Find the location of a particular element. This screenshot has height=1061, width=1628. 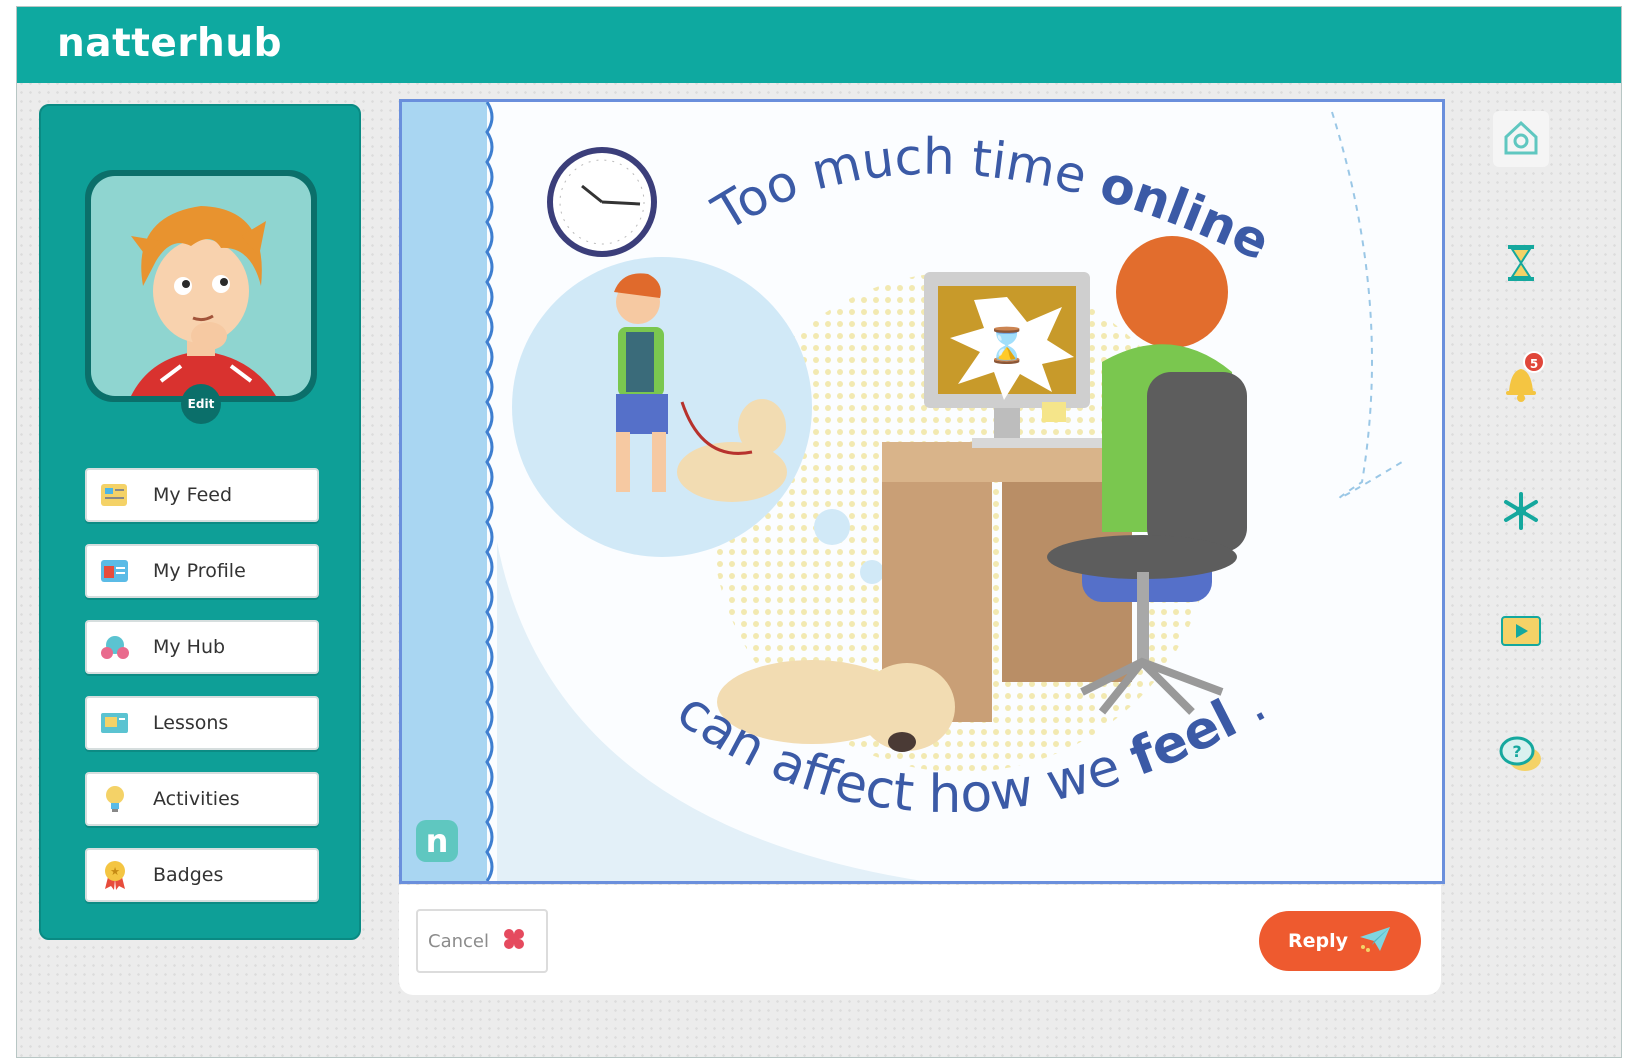

video-icon is located at coordinates (1521, 633).